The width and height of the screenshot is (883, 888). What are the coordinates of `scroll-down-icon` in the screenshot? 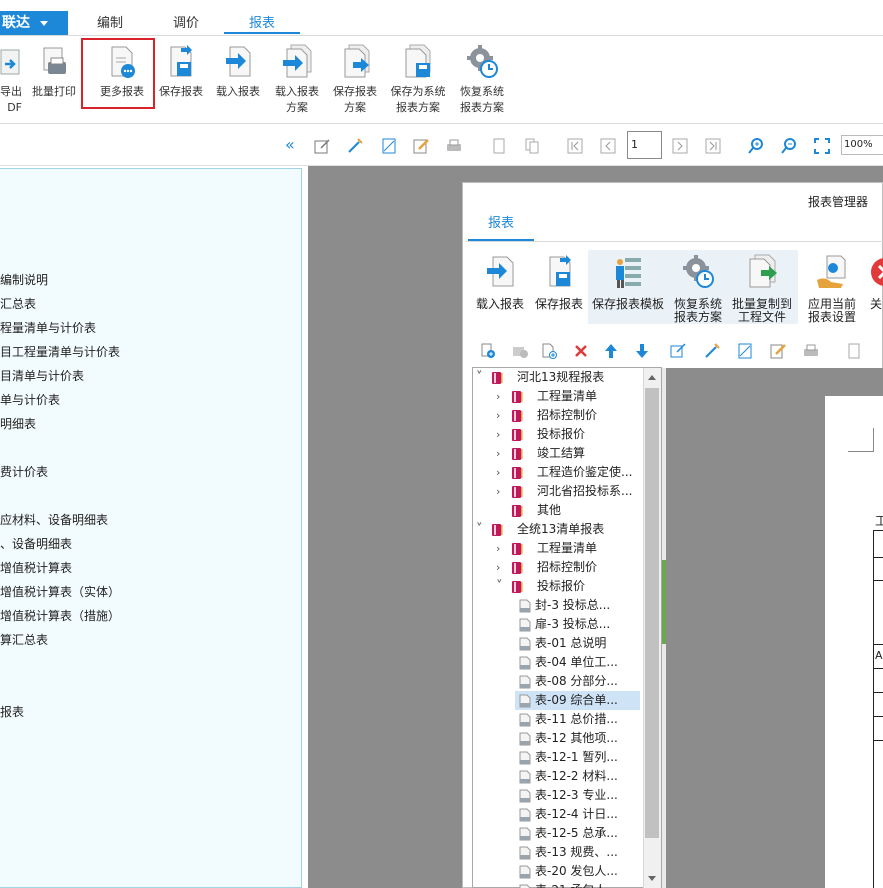 It's located at (652, 879).